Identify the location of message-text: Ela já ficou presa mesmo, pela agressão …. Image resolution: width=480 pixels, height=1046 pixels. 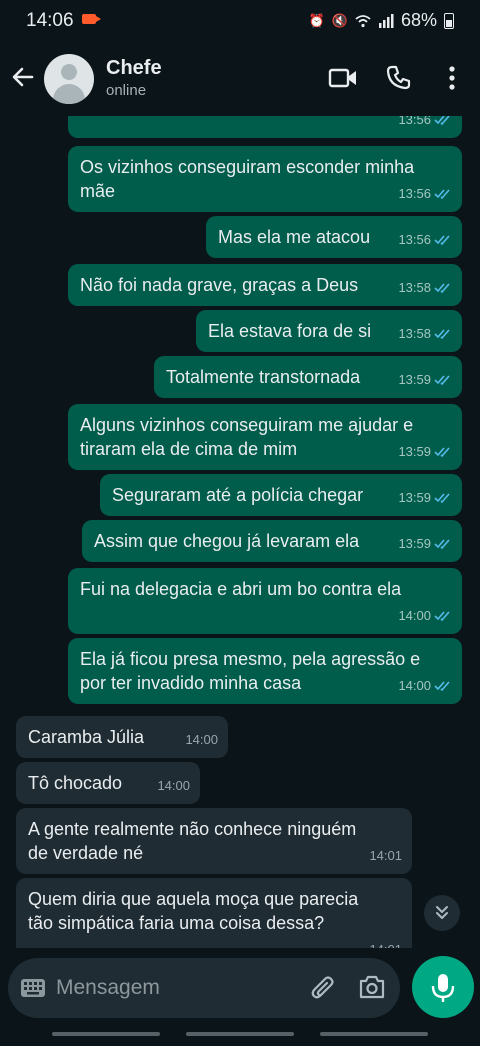
(250, 671).